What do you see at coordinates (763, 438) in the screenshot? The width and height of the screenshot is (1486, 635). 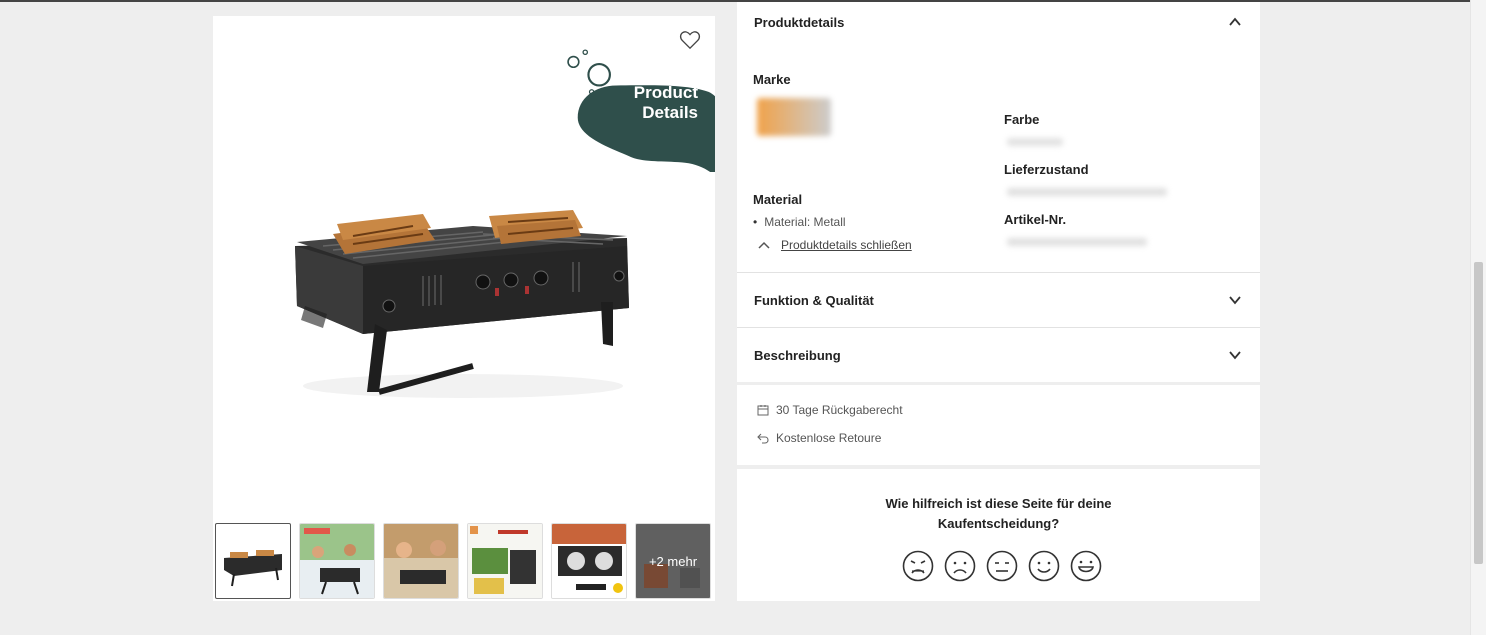 I see `return-arrow-icon` at bounding box center [763, 438].